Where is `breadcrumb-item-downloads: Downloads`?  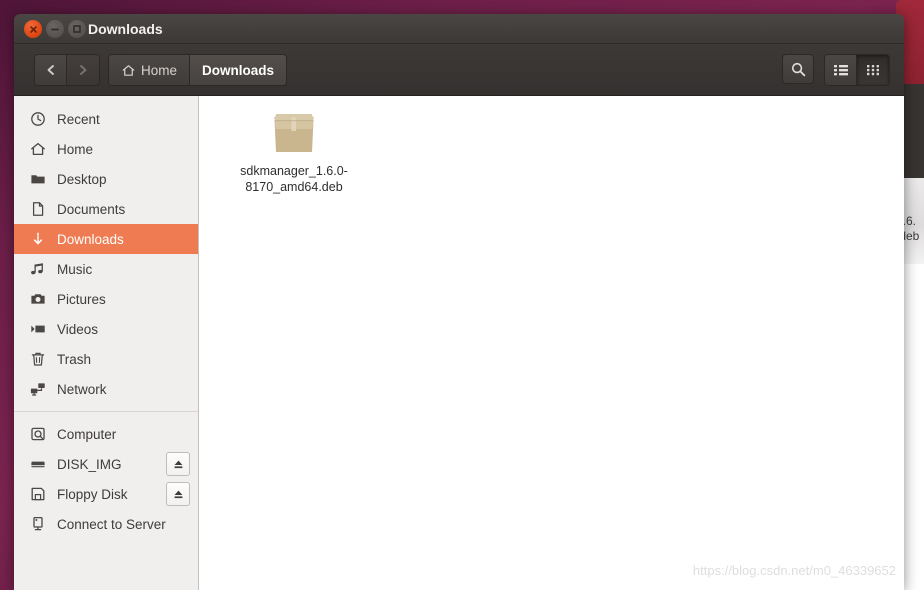 breadcrumb-item-downloads: Downloads is located at coordinates (238, 70).